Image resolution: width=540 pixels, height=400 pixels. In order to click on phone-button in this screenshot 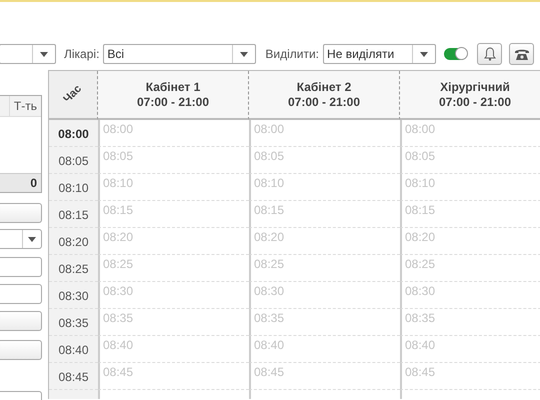, I will do `click(521, 54)`.